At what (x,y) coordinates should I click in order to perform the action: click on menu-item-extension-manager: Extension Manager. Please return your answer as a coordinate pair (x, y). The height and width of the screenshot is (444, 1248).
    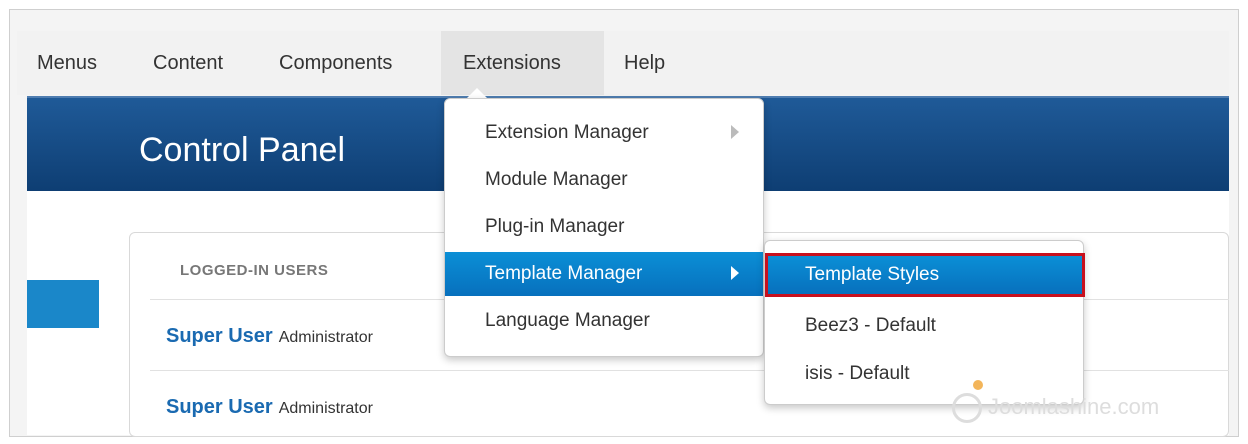
    Looking at the image, I should click on (604, 133).